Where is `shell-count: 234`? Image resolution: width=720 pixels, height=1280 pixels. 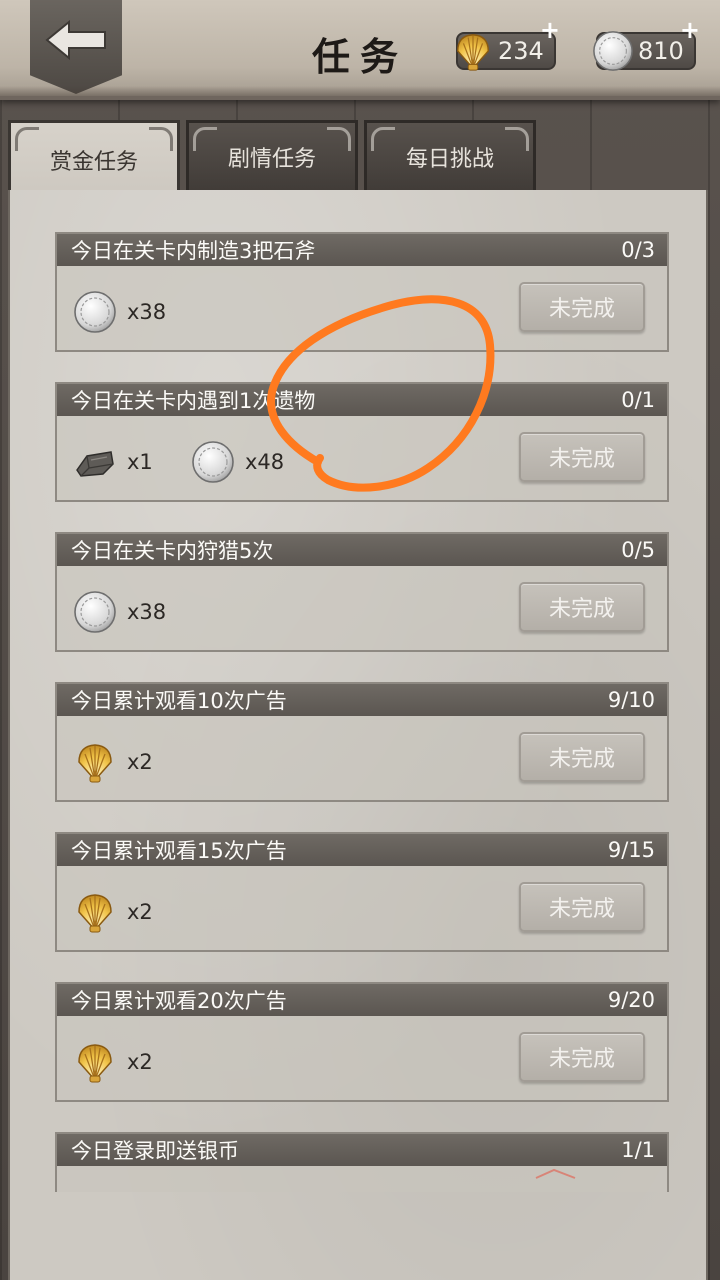 shell-count: 234 is located at coordinates (521, 51).